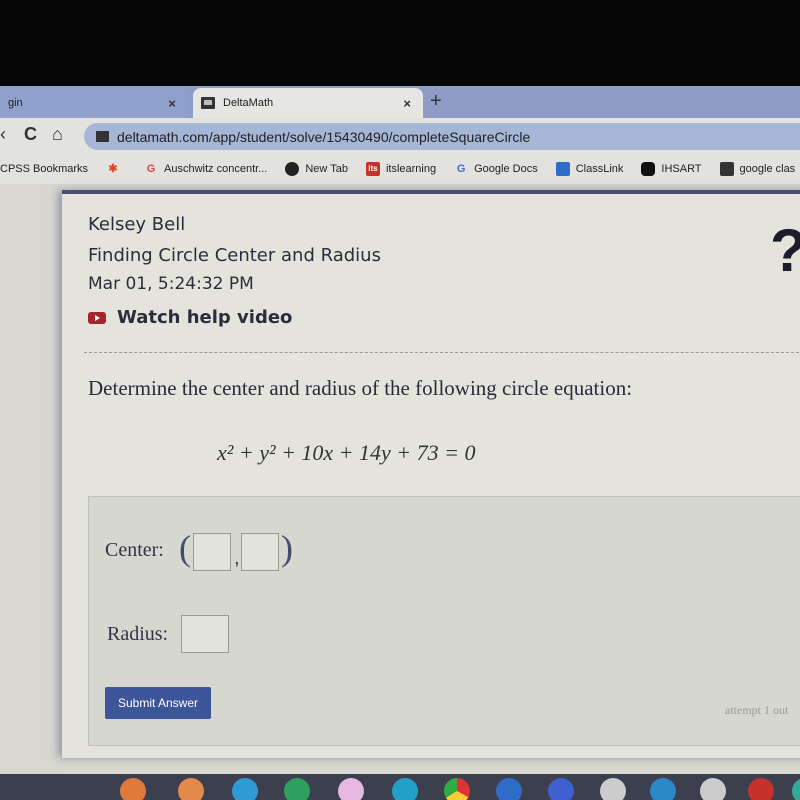 The image size is (800, 800). I want to click on bookmark-cpss: CPSS Bookmarks, so click(44, 169).